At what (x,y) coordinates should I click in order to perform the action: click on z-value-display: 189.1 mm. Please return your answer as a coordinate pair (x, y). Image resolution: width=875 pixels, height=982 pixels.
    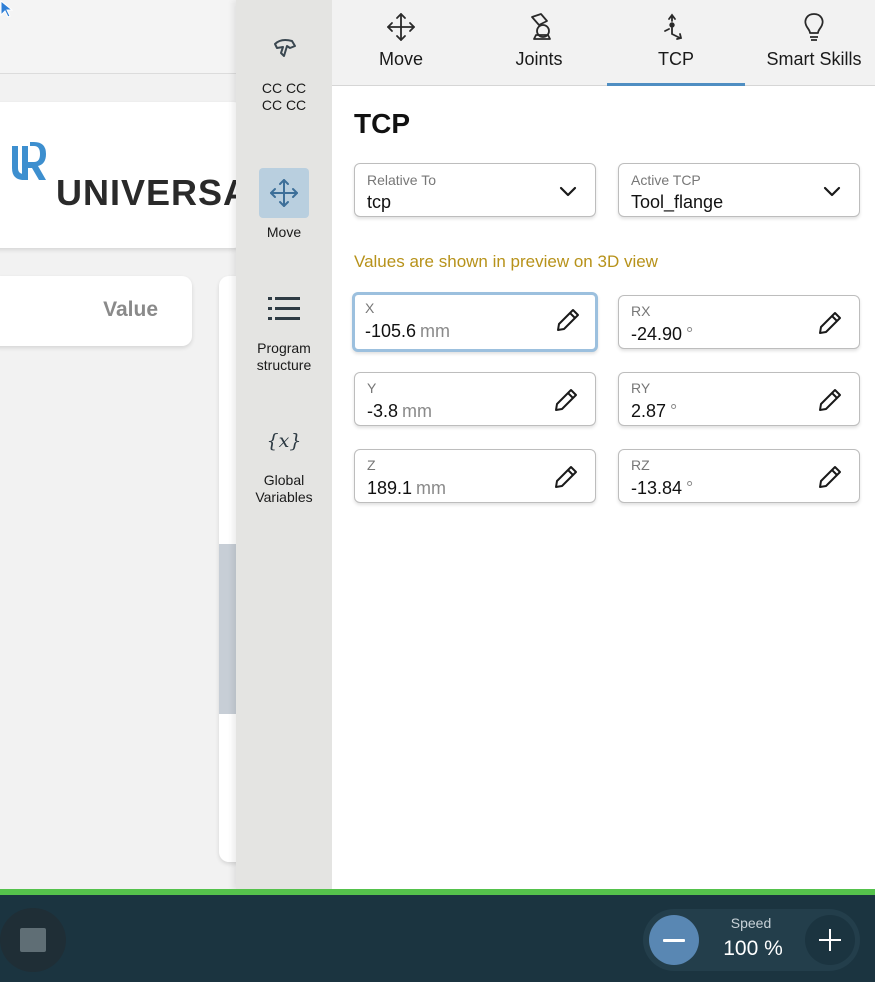
    Looking at the image, I should click on (406, 488).